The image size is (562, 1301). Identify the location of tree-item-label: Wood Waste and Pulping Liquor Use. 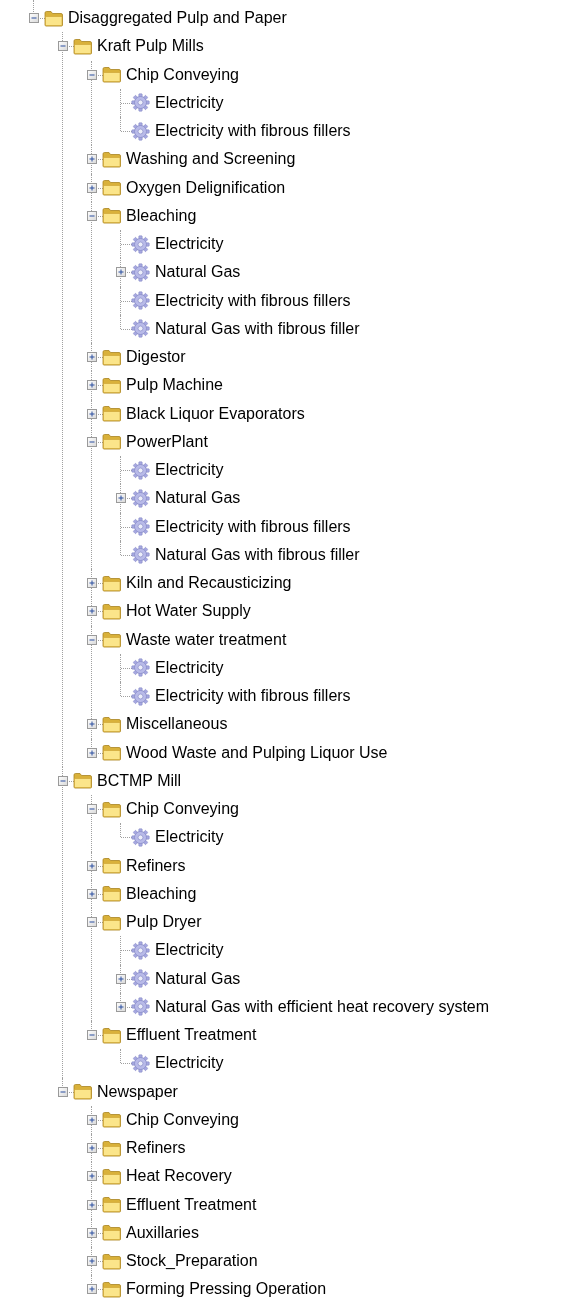
(257, 752).